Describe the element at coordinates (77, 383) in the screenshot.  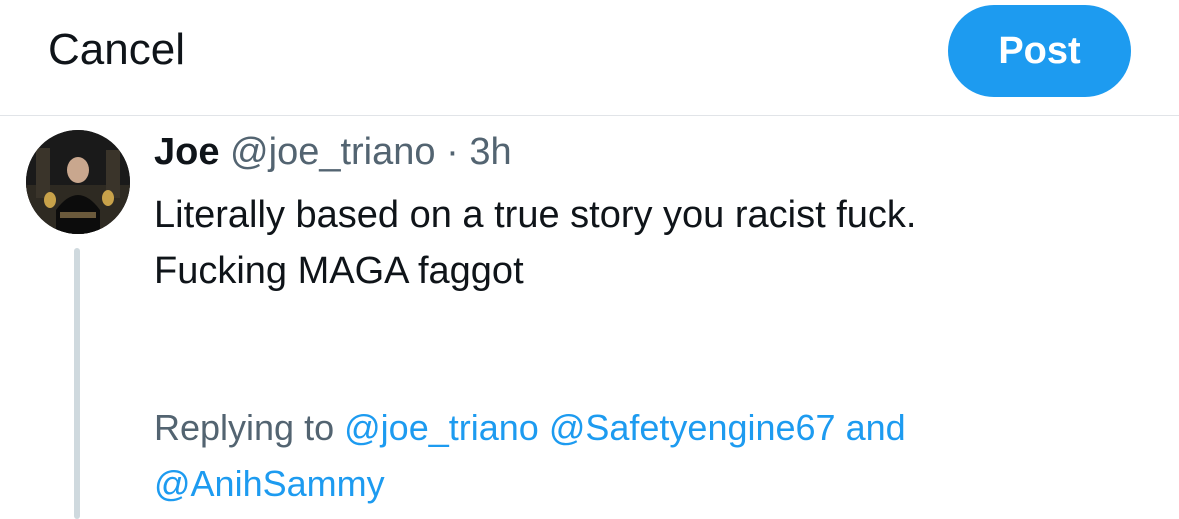
I see `thread-line` at that location.